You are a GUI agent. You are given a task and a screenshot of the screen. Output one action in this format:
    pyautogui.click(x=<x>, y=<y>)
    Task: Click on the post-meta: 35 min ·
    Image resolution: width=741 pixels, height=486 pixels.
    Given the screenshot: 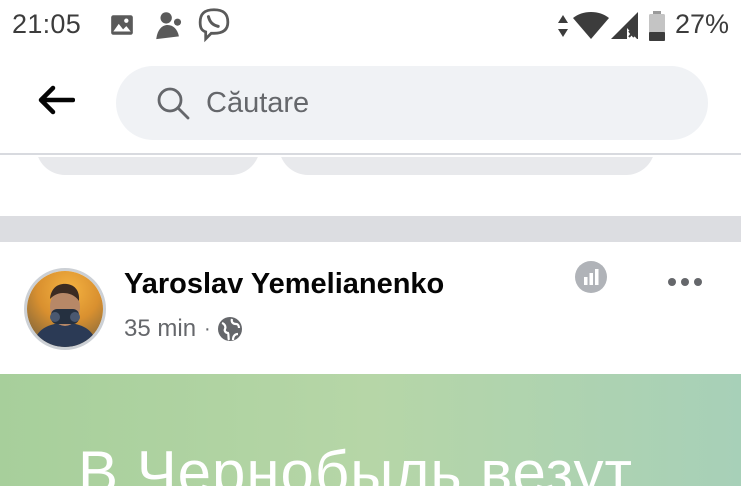 What is the action you would take?
    pyautogui.click(x=183, y=329)
    